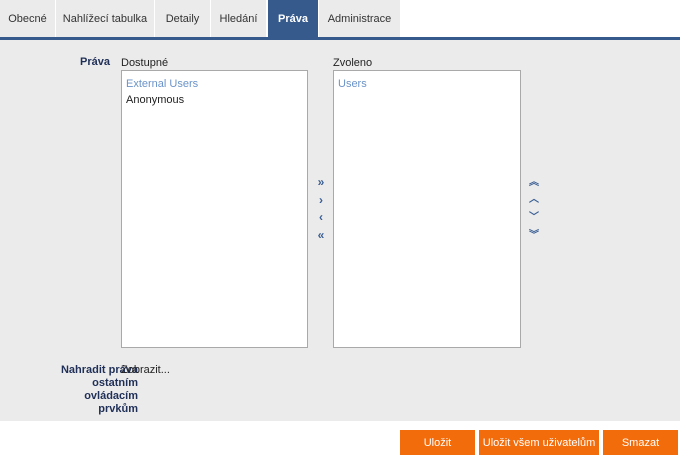  I want to click on move-top-icon: ︽, so click(534, 183).